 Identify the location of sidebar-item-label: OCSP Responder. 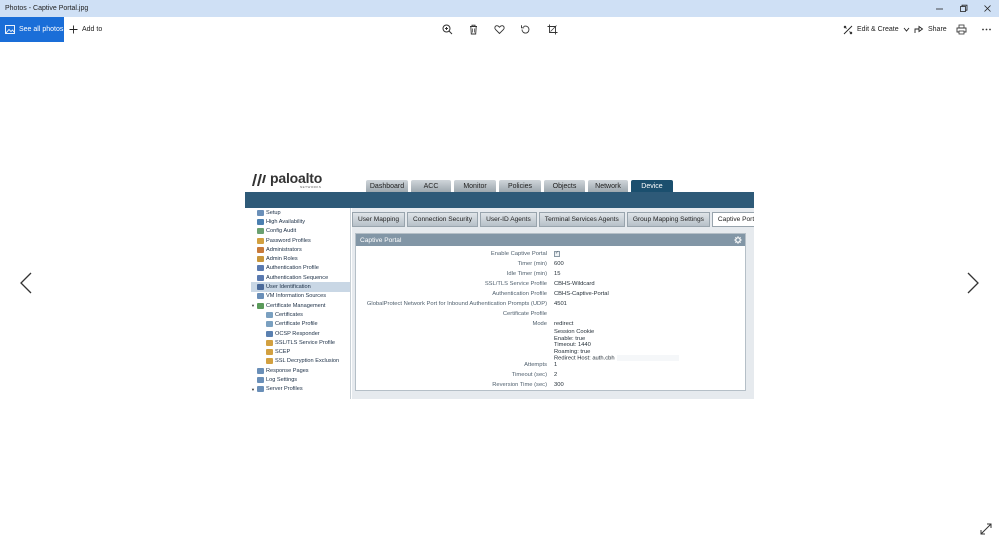
(297, 333).